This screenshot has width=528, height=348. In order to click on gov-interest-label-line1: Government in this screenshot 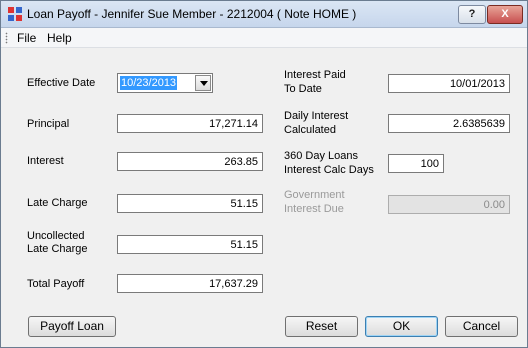, I will do `click(314, 195)`.